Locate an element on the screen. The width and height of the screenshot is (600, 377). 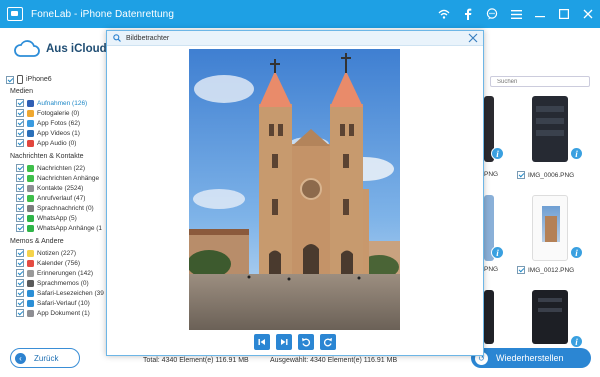
app-title: FoneLab - iPhone Datenrettung is located at coordinates (102, 14).